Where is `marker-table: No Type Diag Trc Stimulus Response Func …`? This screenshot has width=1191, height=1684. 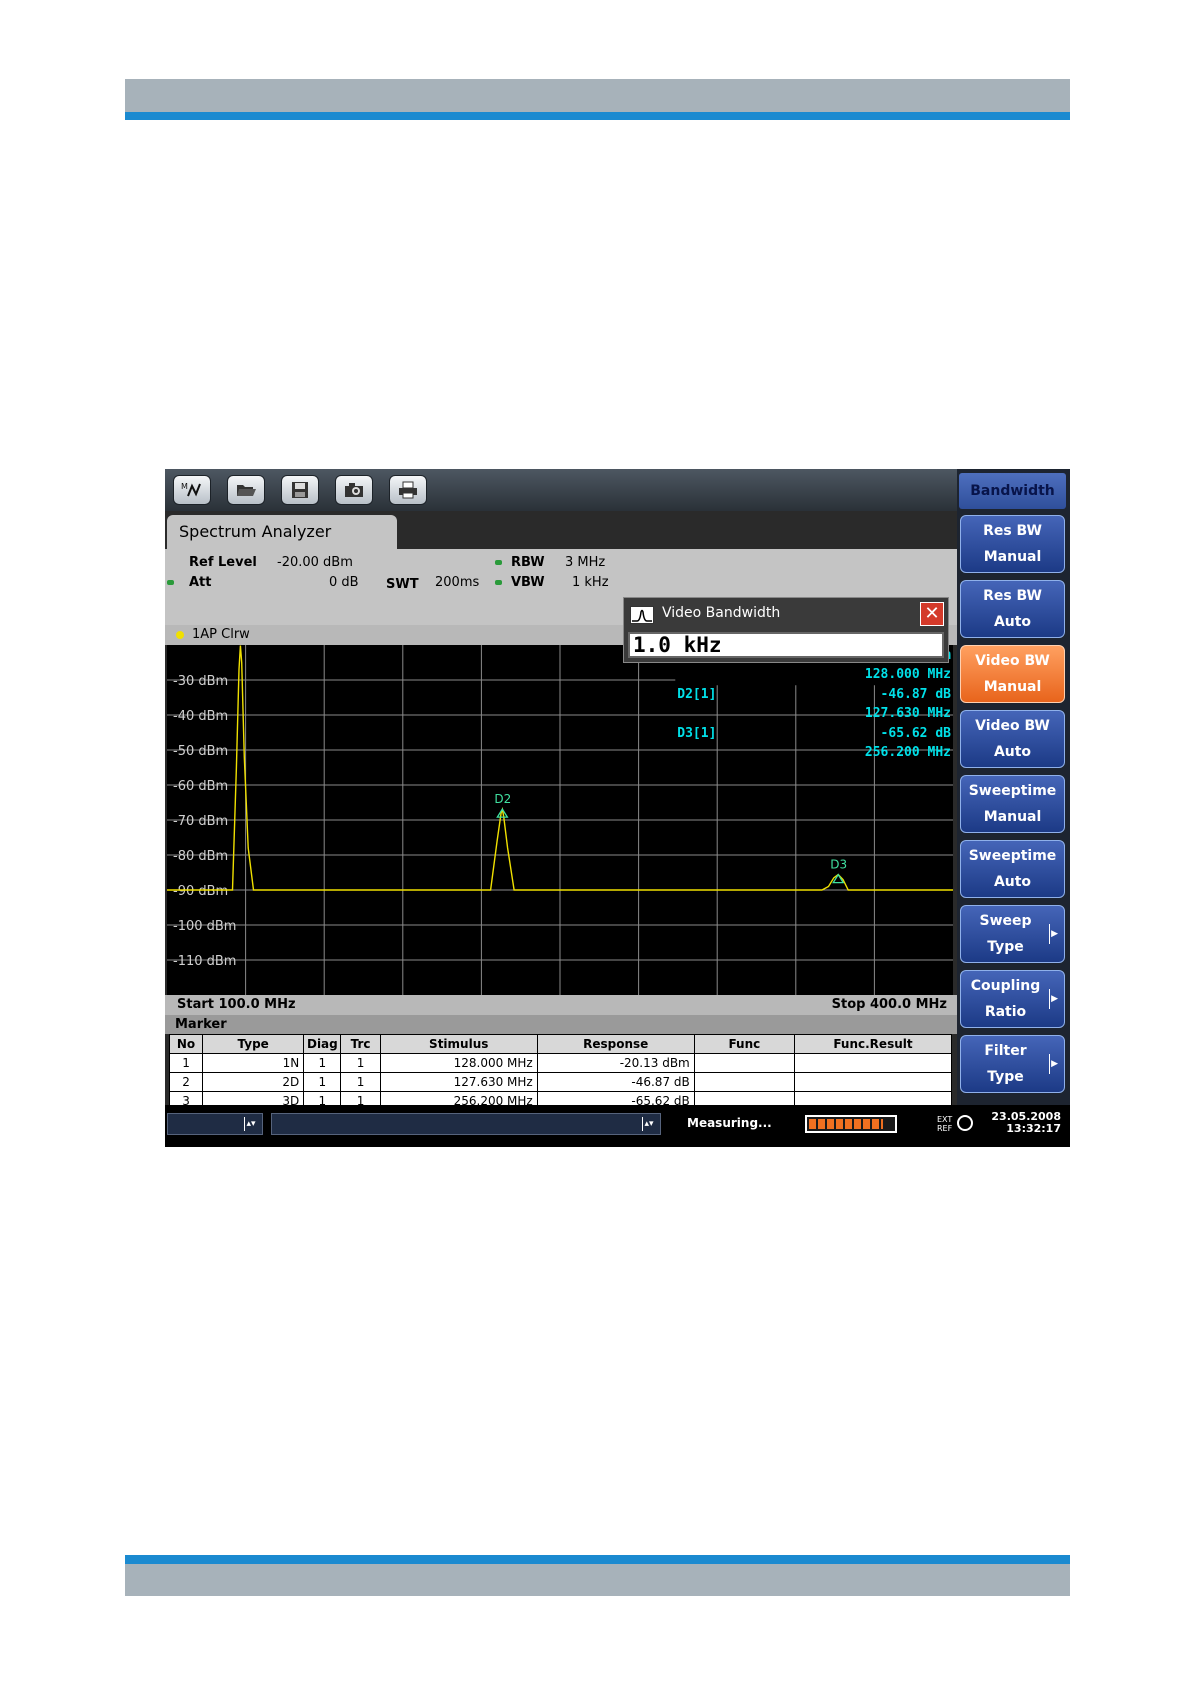 marker-table: No Type Diag Trc Stimulus Response Func … is located at coordinates (560, 1072).